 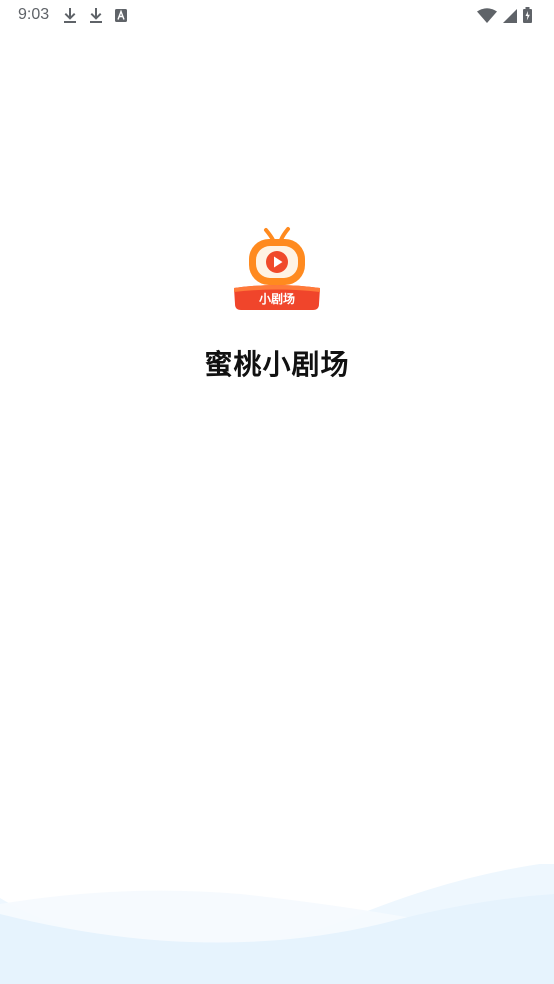 I want to click on status-time: 9:03, so click(x=34, y=14).